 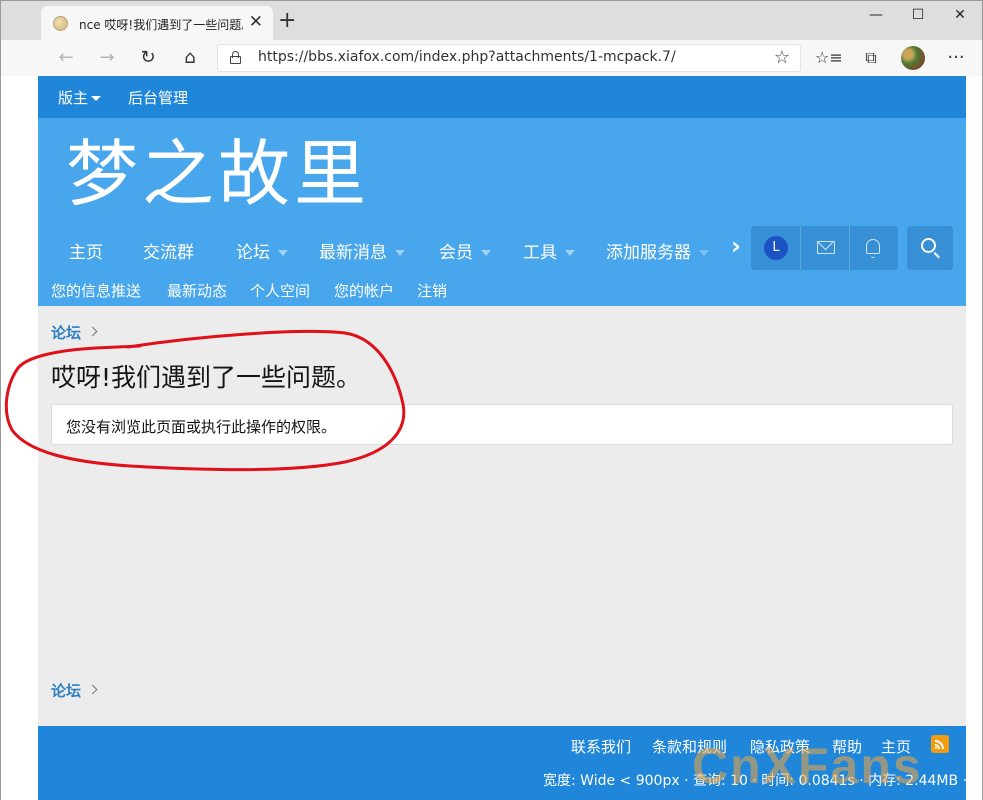 What do you see at coordinates (736, 246) in the screenshot?
I see `nav-scroll-right-icon: ›` at bounding box center [736, 246].